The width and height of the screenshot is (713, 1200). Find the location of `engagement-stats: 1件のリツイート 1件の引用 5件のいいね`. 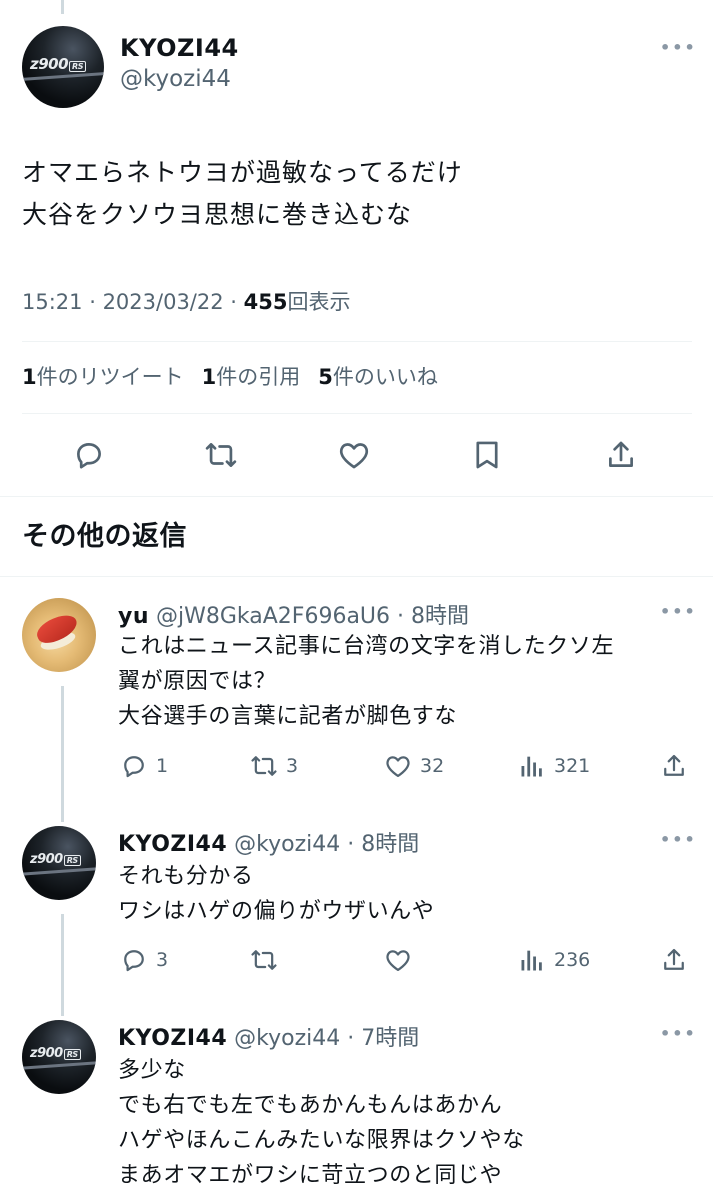

engagement-stats: 1件のリツイート 1件の引用 5件のいいね is located at coordinates (230, 376).